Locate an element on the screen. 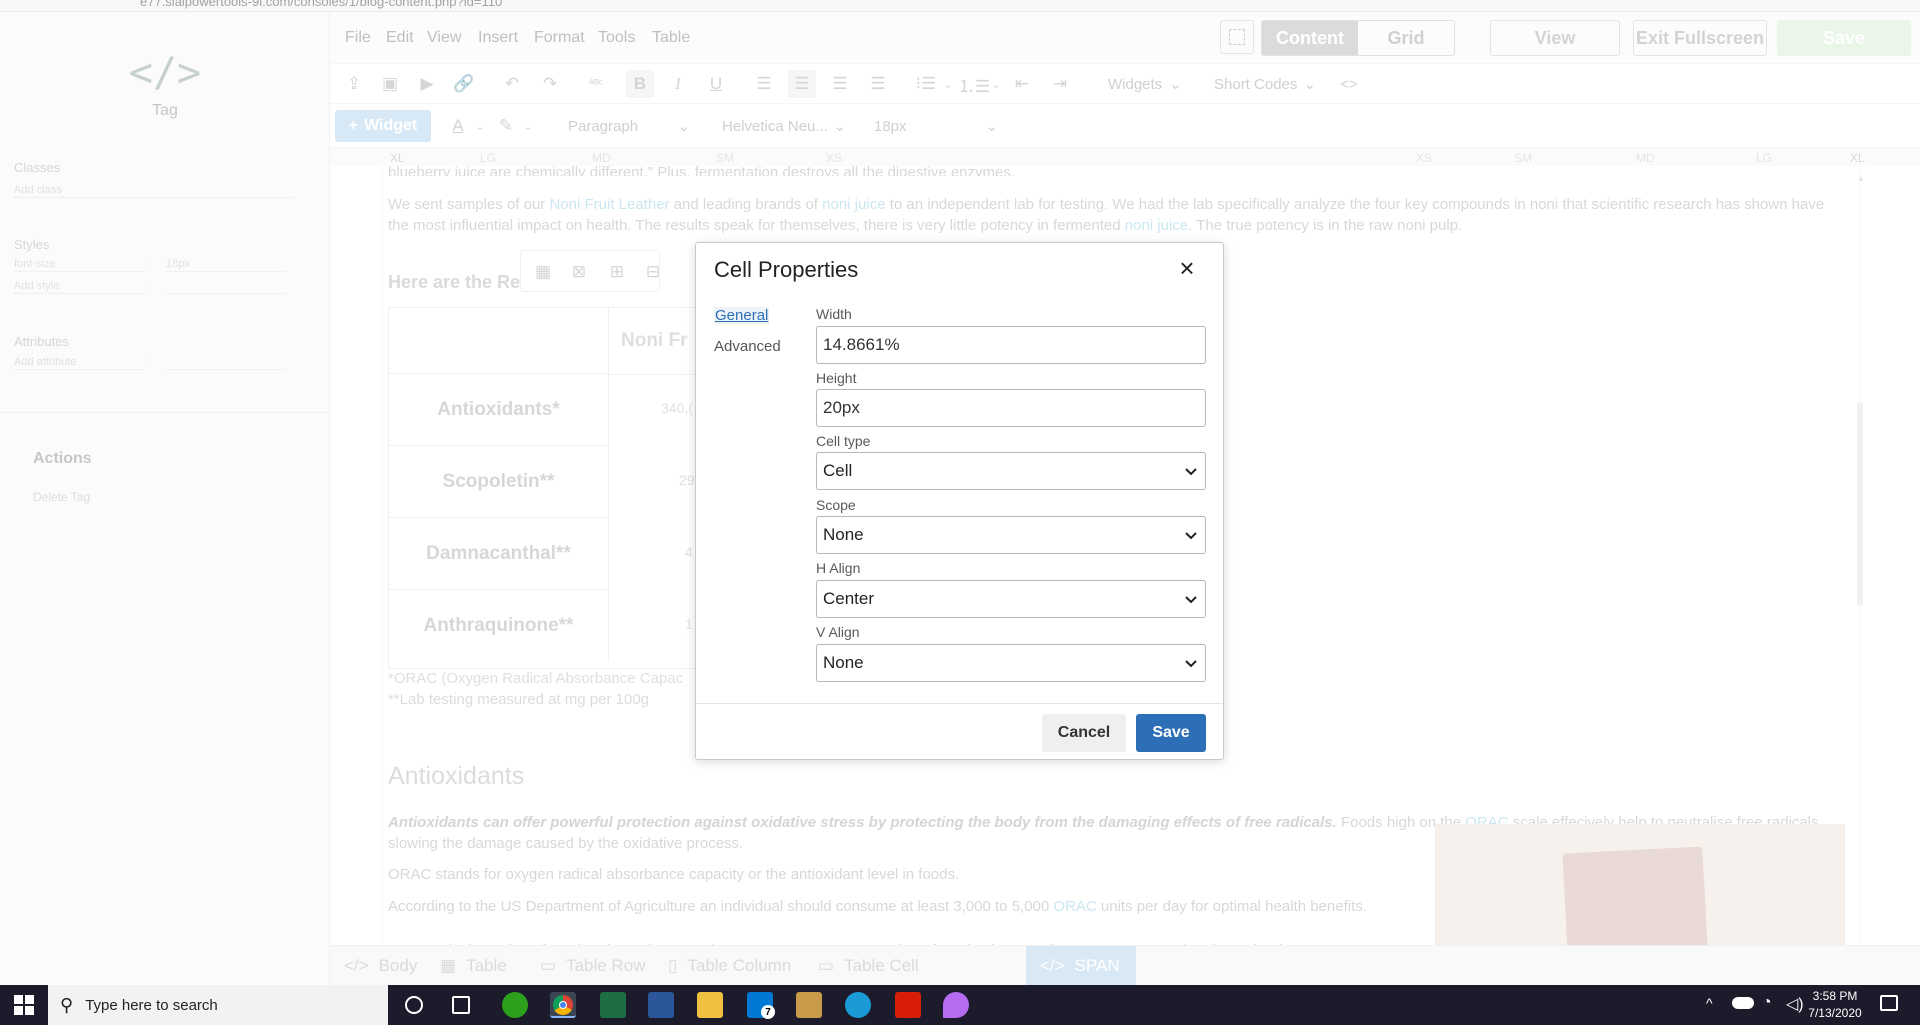 The image size is (1920, 1025). v-align-select: None is located at coordinates (1011, 663).